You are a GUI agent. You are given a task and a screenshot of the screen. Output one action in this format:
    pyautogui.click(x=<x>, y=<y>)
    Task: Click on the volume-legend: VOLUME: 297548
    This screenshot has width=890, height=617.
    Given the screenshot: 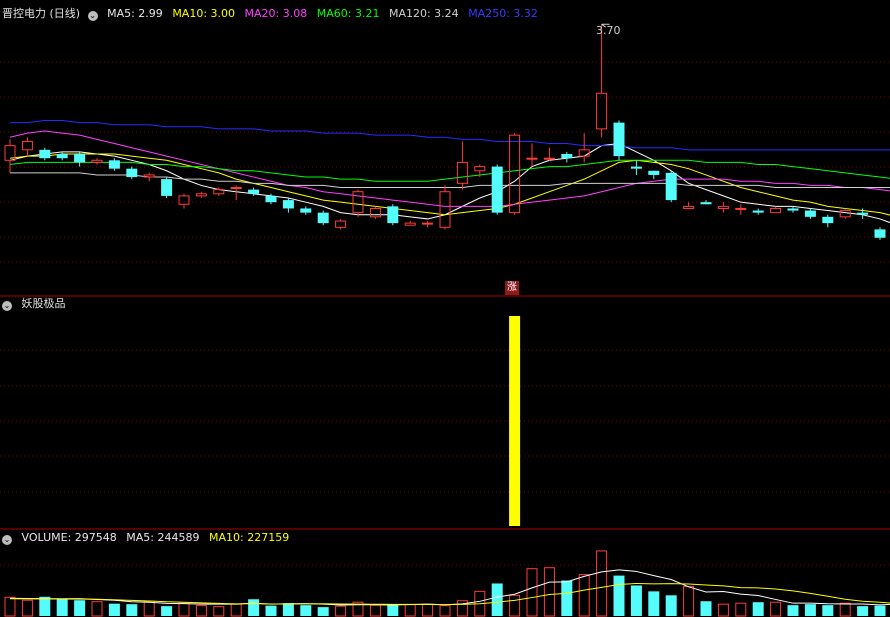 What is the action you would take?
    pyautogui.click(x=69, y=537)
    